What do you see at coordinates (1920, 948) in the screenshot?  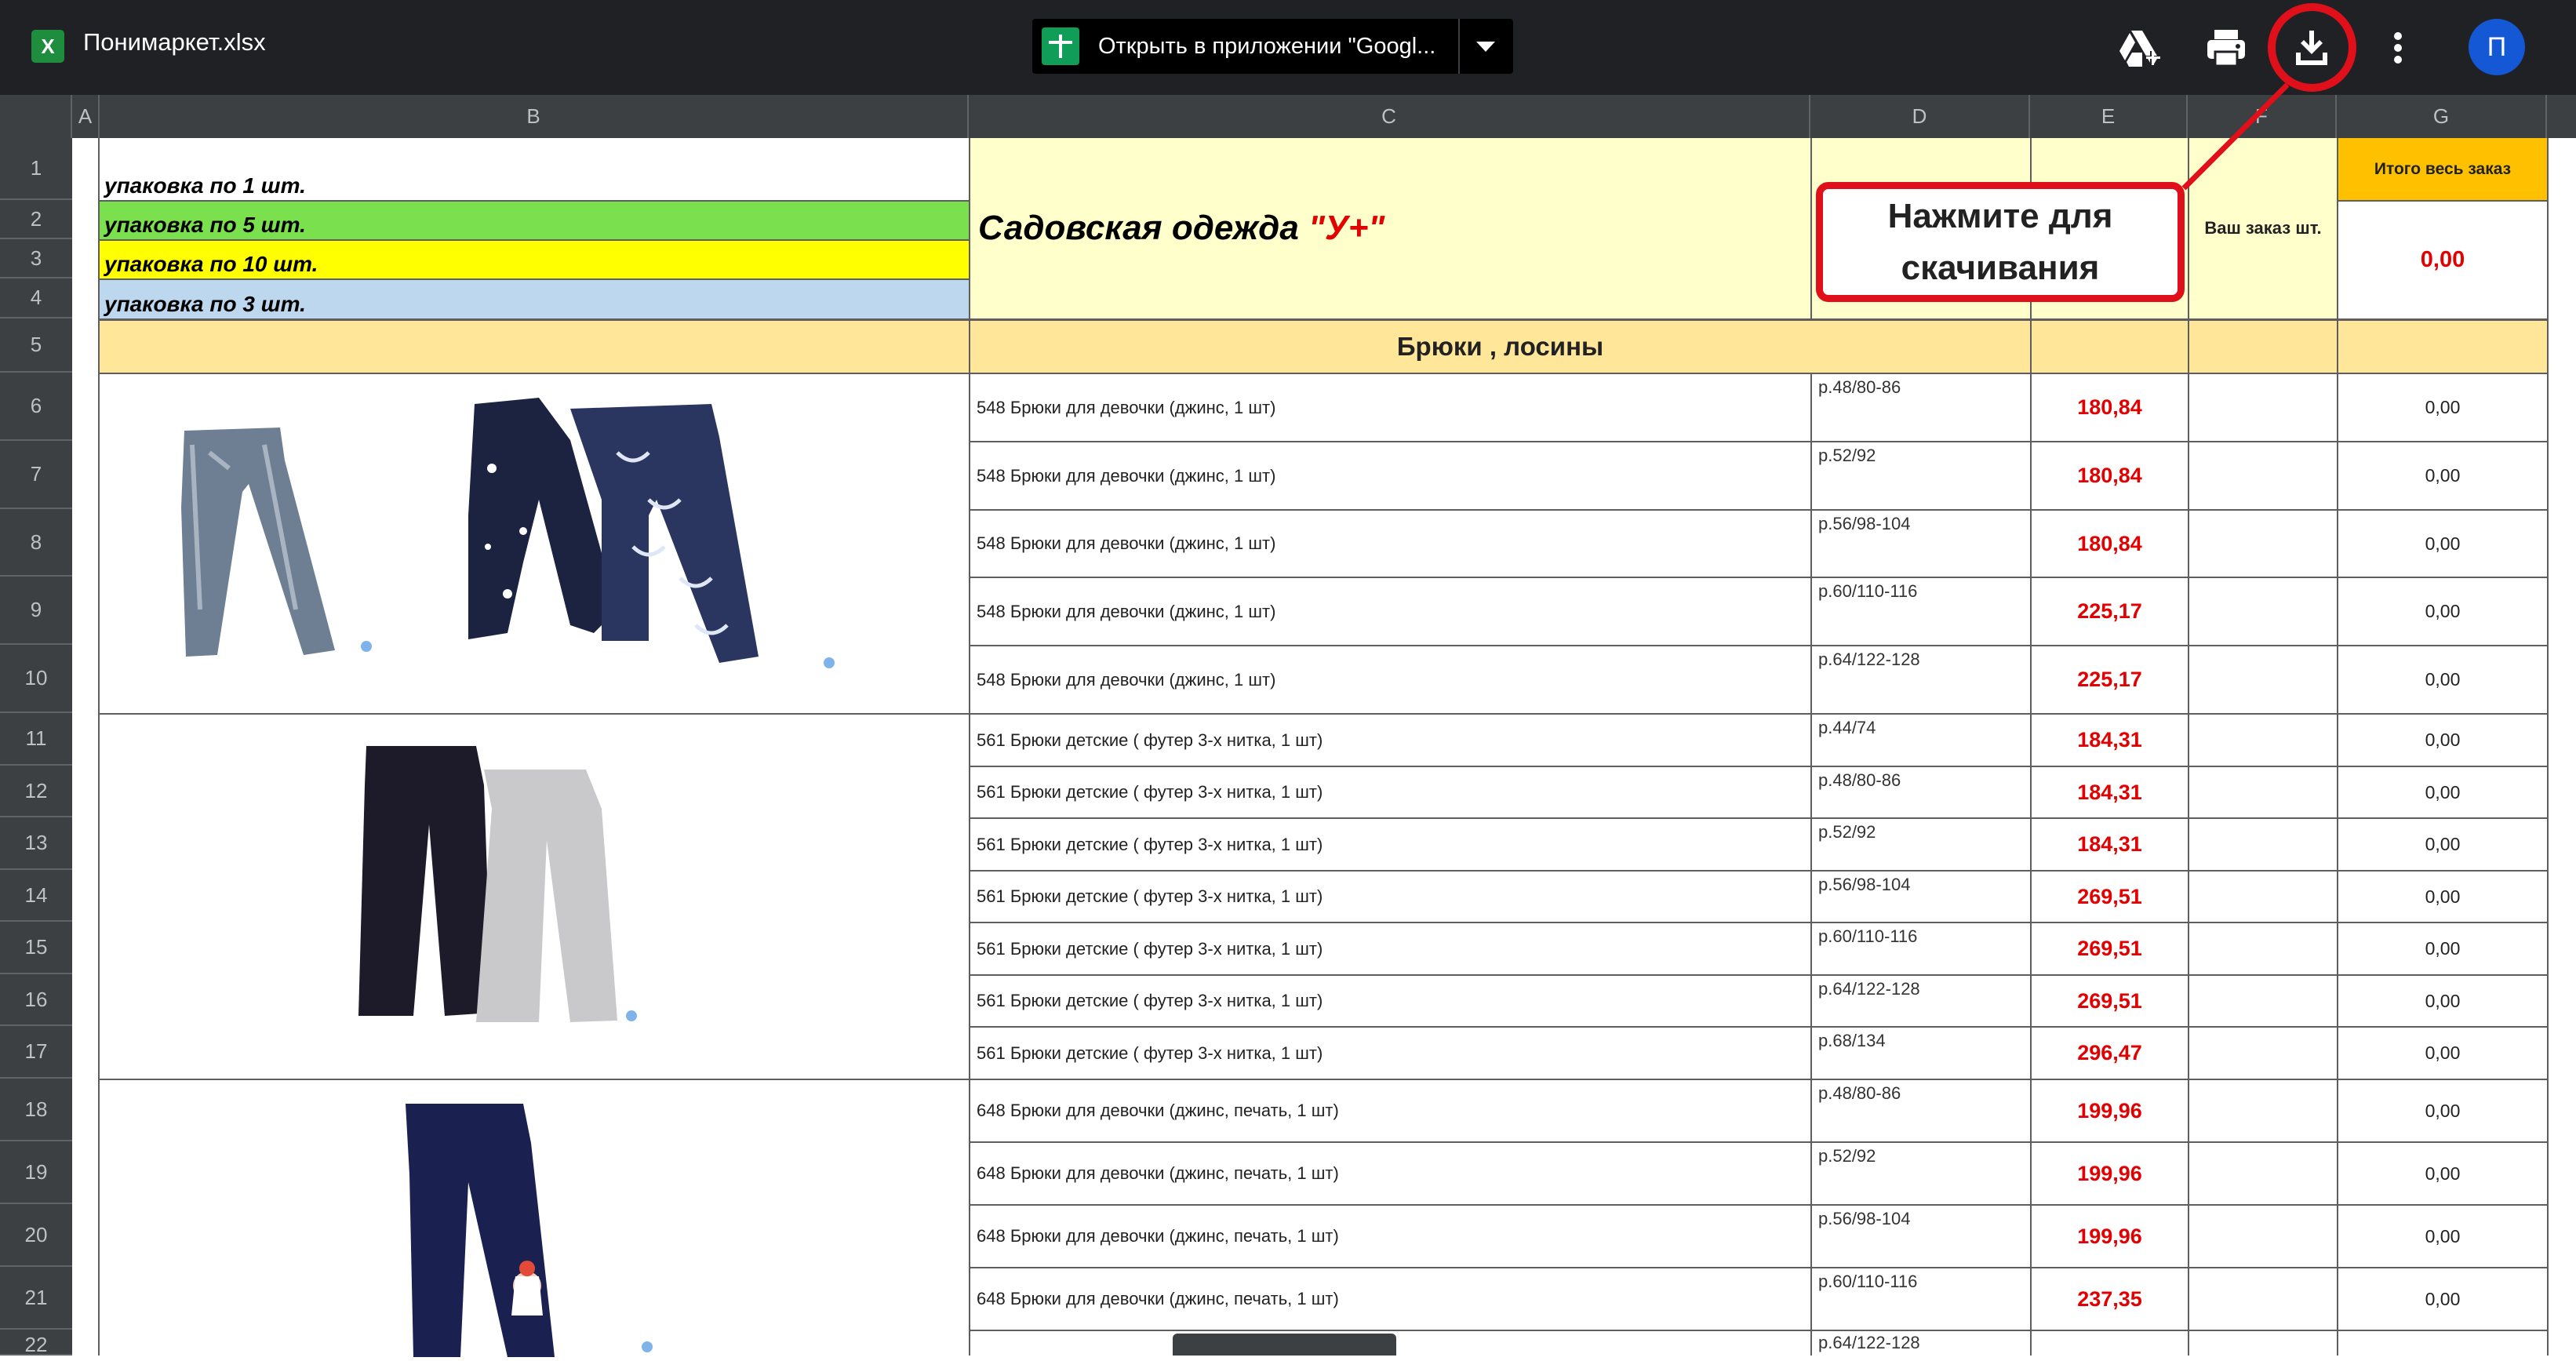 I see `product-size: р.60/110-116` at bounding box center [1920, 948].